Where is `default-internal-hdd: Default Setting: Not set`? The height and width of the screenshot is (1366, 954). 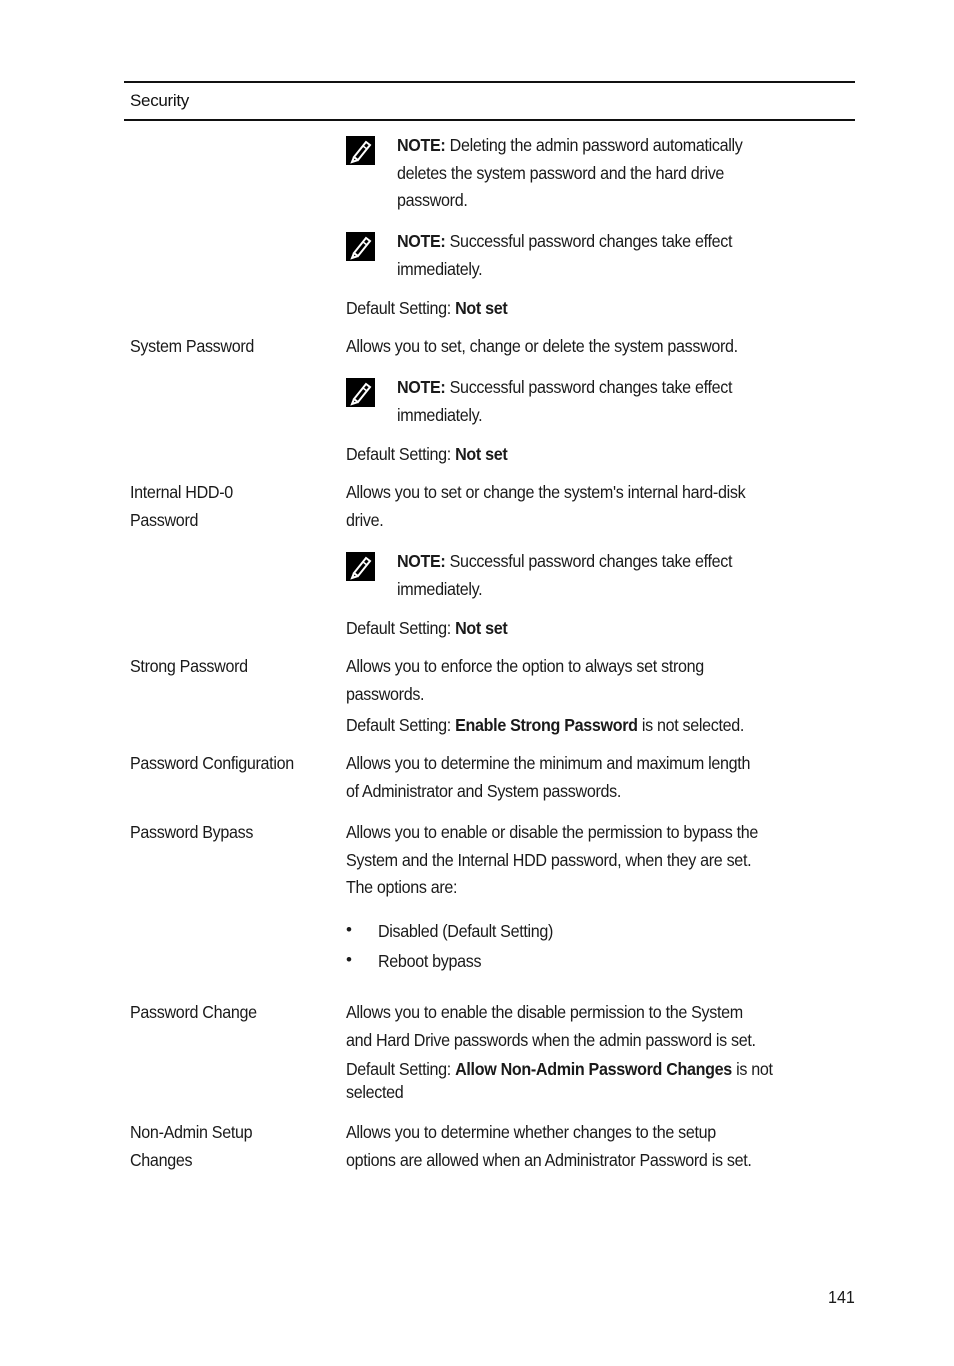
default-internal-hdd: Default Setting: Not set is located at coordinates (427, 628).